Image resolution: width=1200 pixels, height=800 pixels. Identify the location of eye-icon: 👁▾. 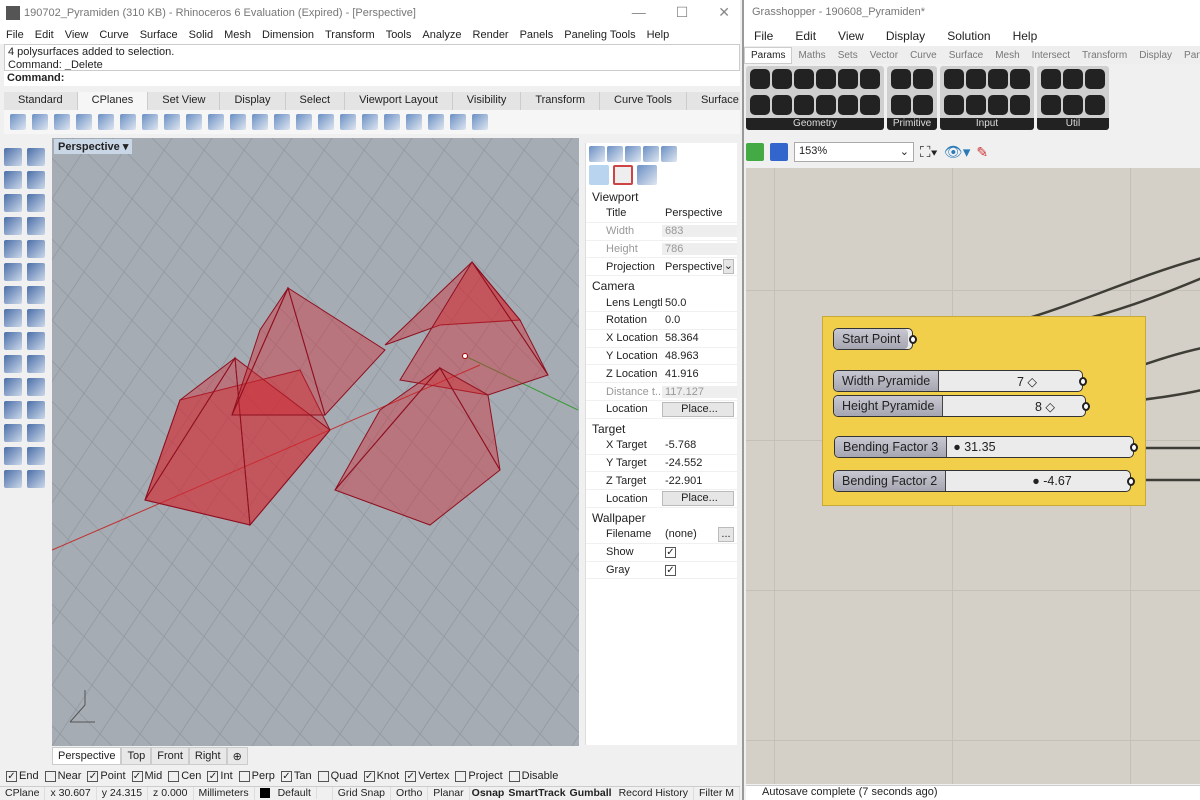
(957, 152).